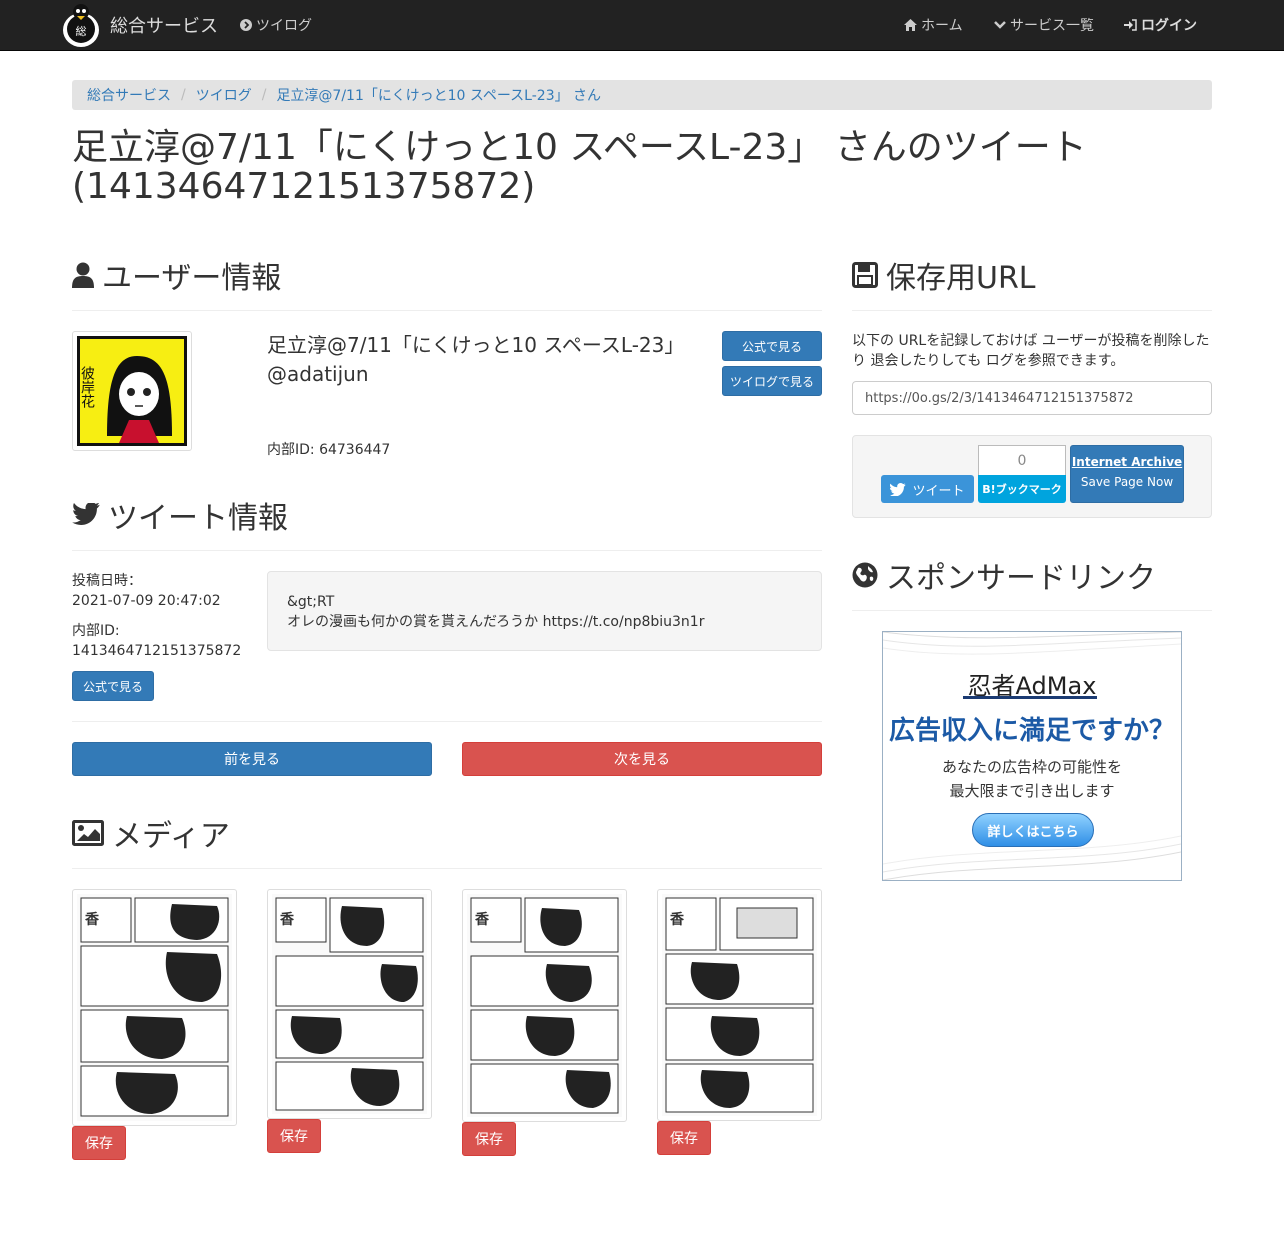 The width and height of the screenshot is (1284, 1250). I want to click on brand-link: 総 総合サービス, so click(139, 25).